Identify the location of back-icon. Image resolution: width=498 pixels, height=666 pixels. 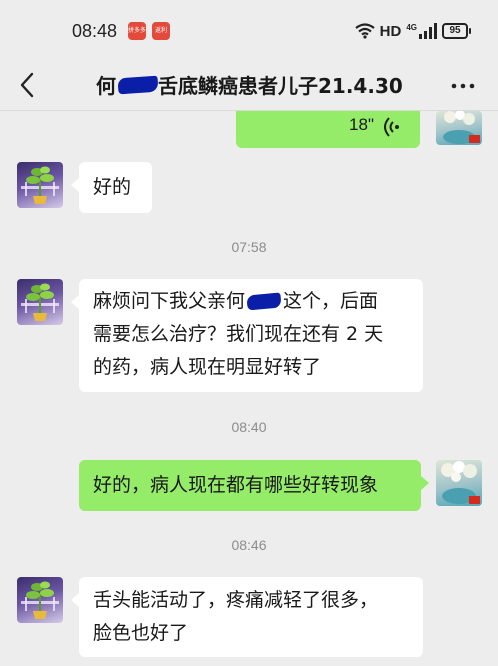
(29, 85).